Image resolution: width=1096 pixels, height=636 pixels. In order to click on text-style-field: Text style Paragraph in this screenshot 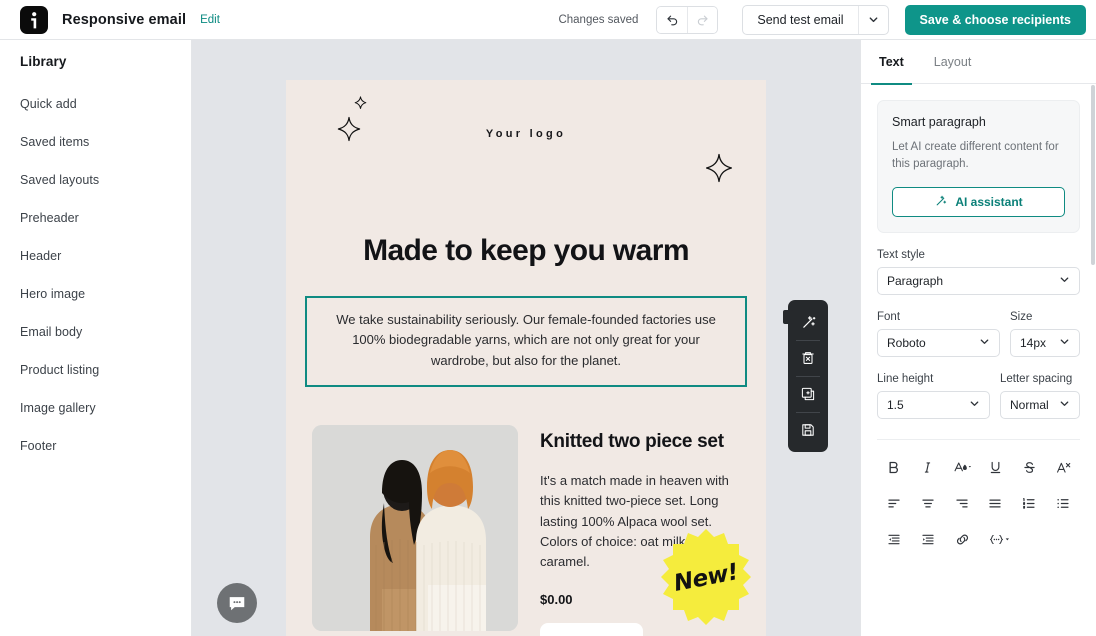, I will do `click(978, 272)`.